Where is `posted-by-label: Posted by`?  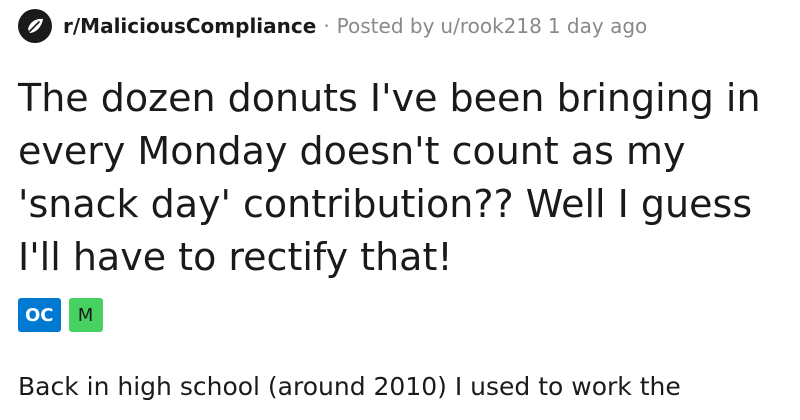 posted-by-label: Posted by is located at coordinates (385, 26).